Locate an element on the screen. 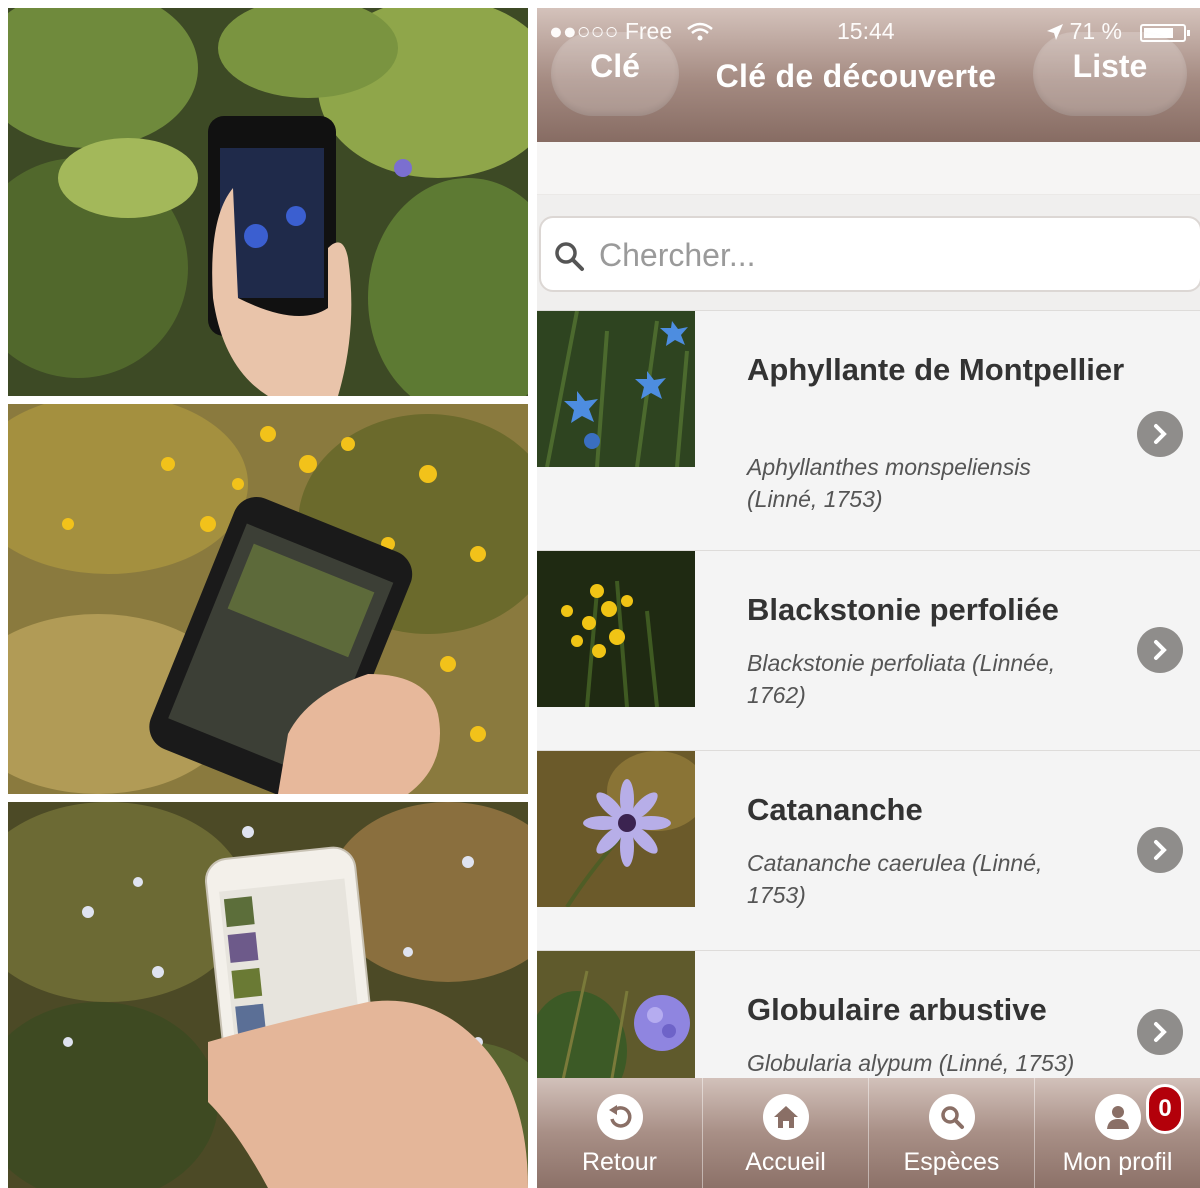 Image resolution: width=1200 pixels, height=1188 pixels. tab-mon-profil: Mon profil 0 is located at coordinates (1117, 1133).